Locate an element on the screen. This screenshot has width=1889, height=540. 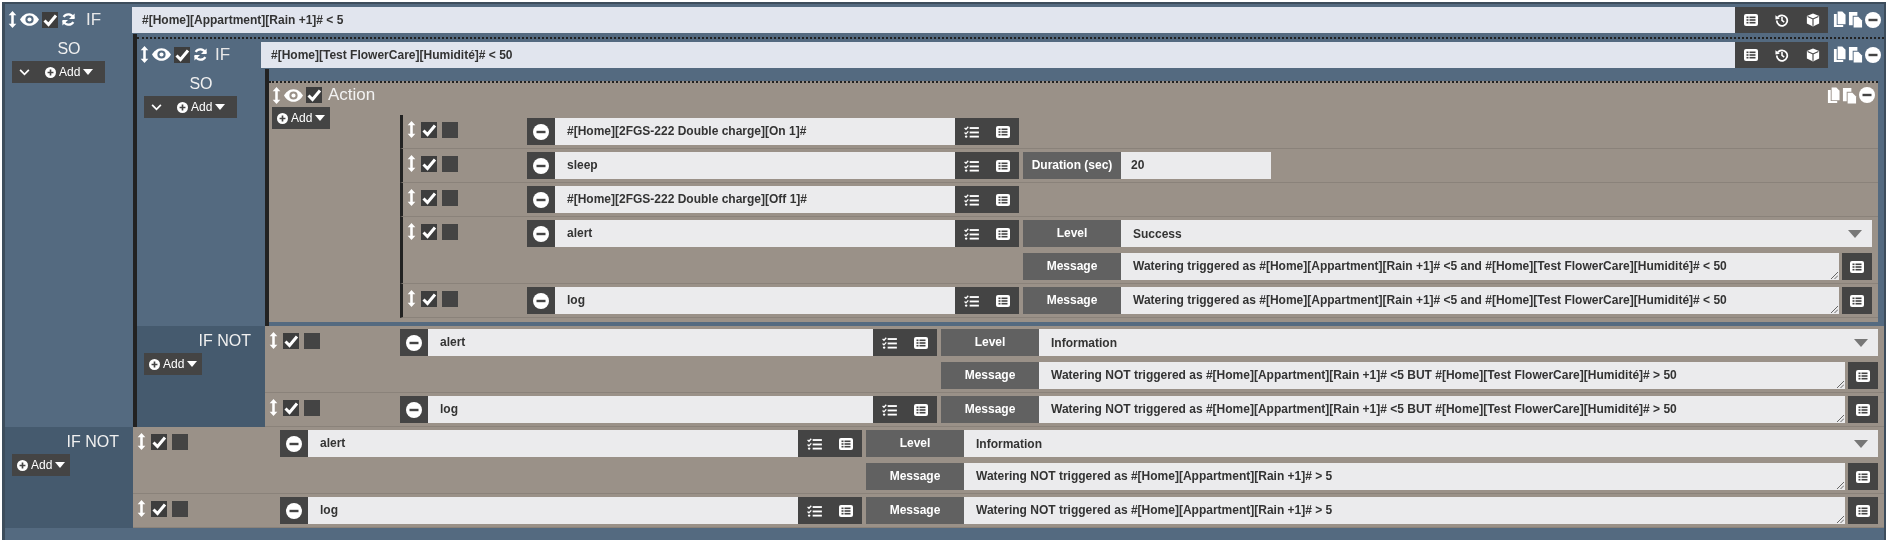
command-field: sleep is located at coordinates (755, 165).